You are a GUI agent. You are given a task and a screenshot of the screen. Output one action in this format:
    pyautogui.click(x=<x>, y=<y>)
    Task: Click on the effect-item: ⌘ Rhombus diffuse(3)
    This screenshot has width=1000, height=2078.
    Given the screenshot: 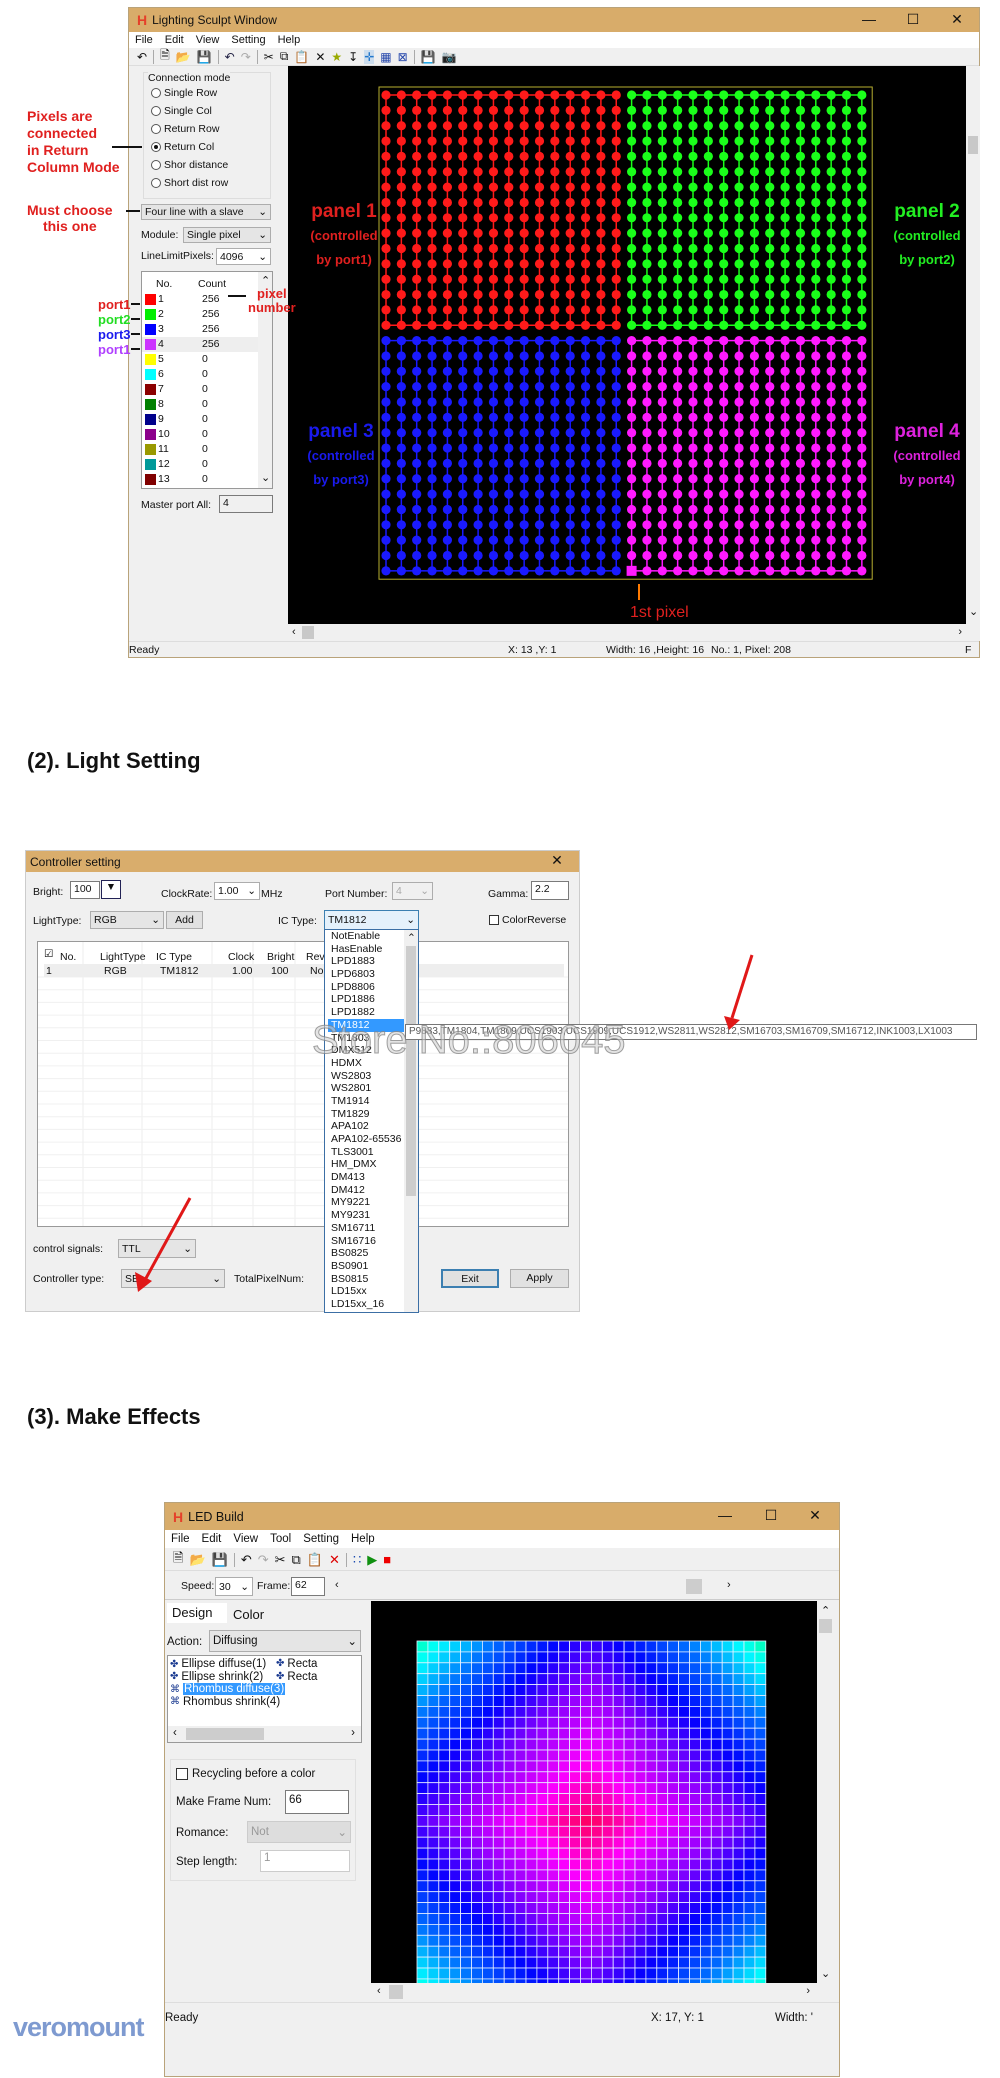 What is the action you would take?
    pyautogui.click(x=228, y=1689)
    